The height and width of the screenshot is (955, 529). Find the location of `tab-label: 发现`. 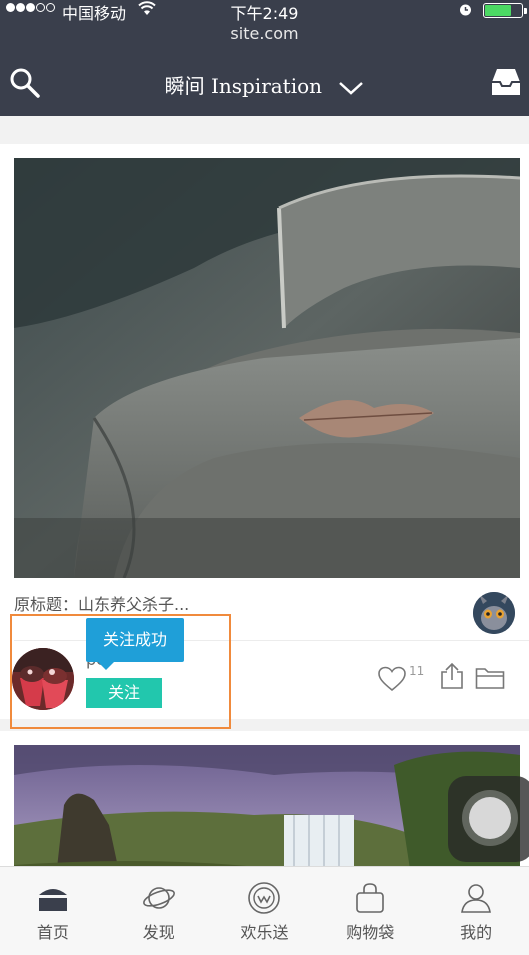

tab-label: 发现 is located at coordinates (158, 932).